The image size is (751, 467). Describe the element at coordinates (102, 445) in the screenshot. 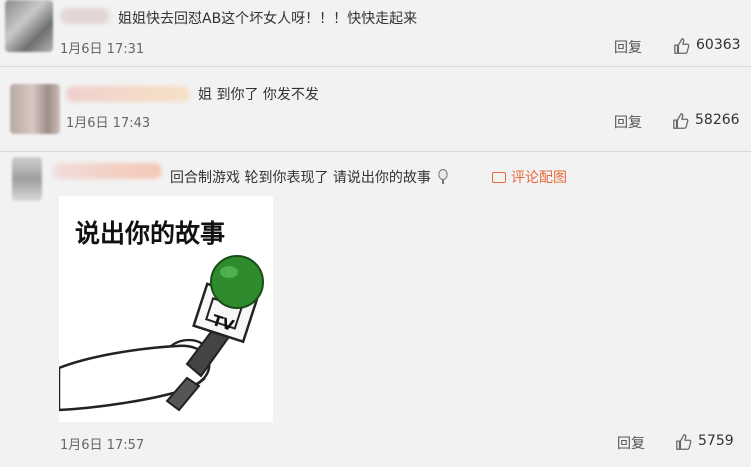

I see `comment-time: 1月6日 17:57` at that location.